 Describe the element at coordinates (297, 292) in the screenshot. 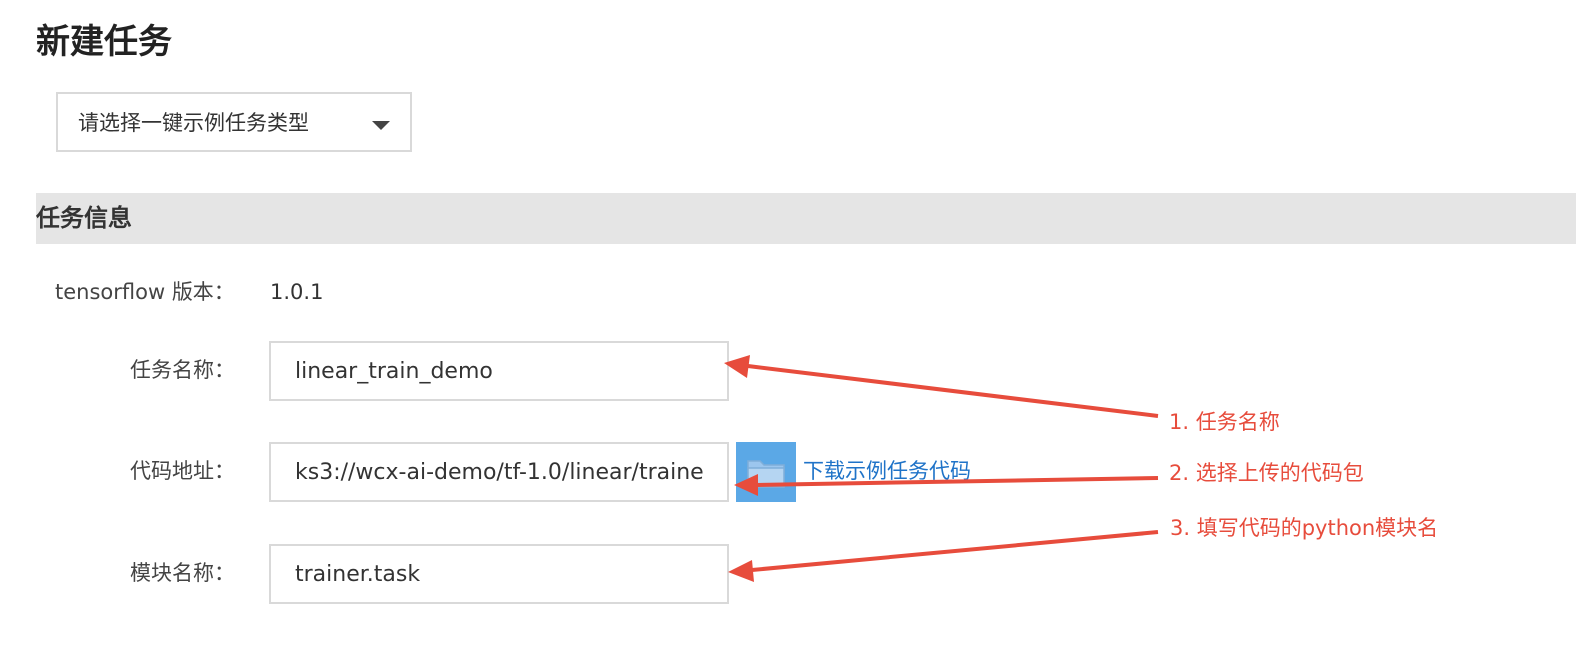

I see `version-value: 1.0.1` at that location.